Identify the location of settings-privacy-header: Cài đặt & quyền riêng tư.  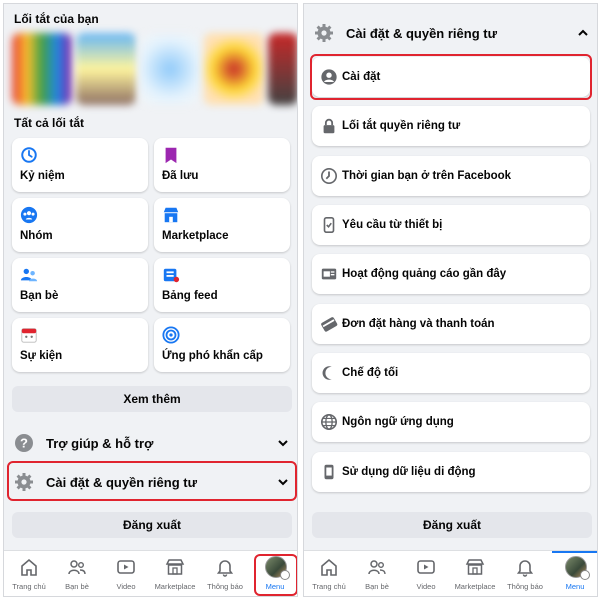
(450, 33).